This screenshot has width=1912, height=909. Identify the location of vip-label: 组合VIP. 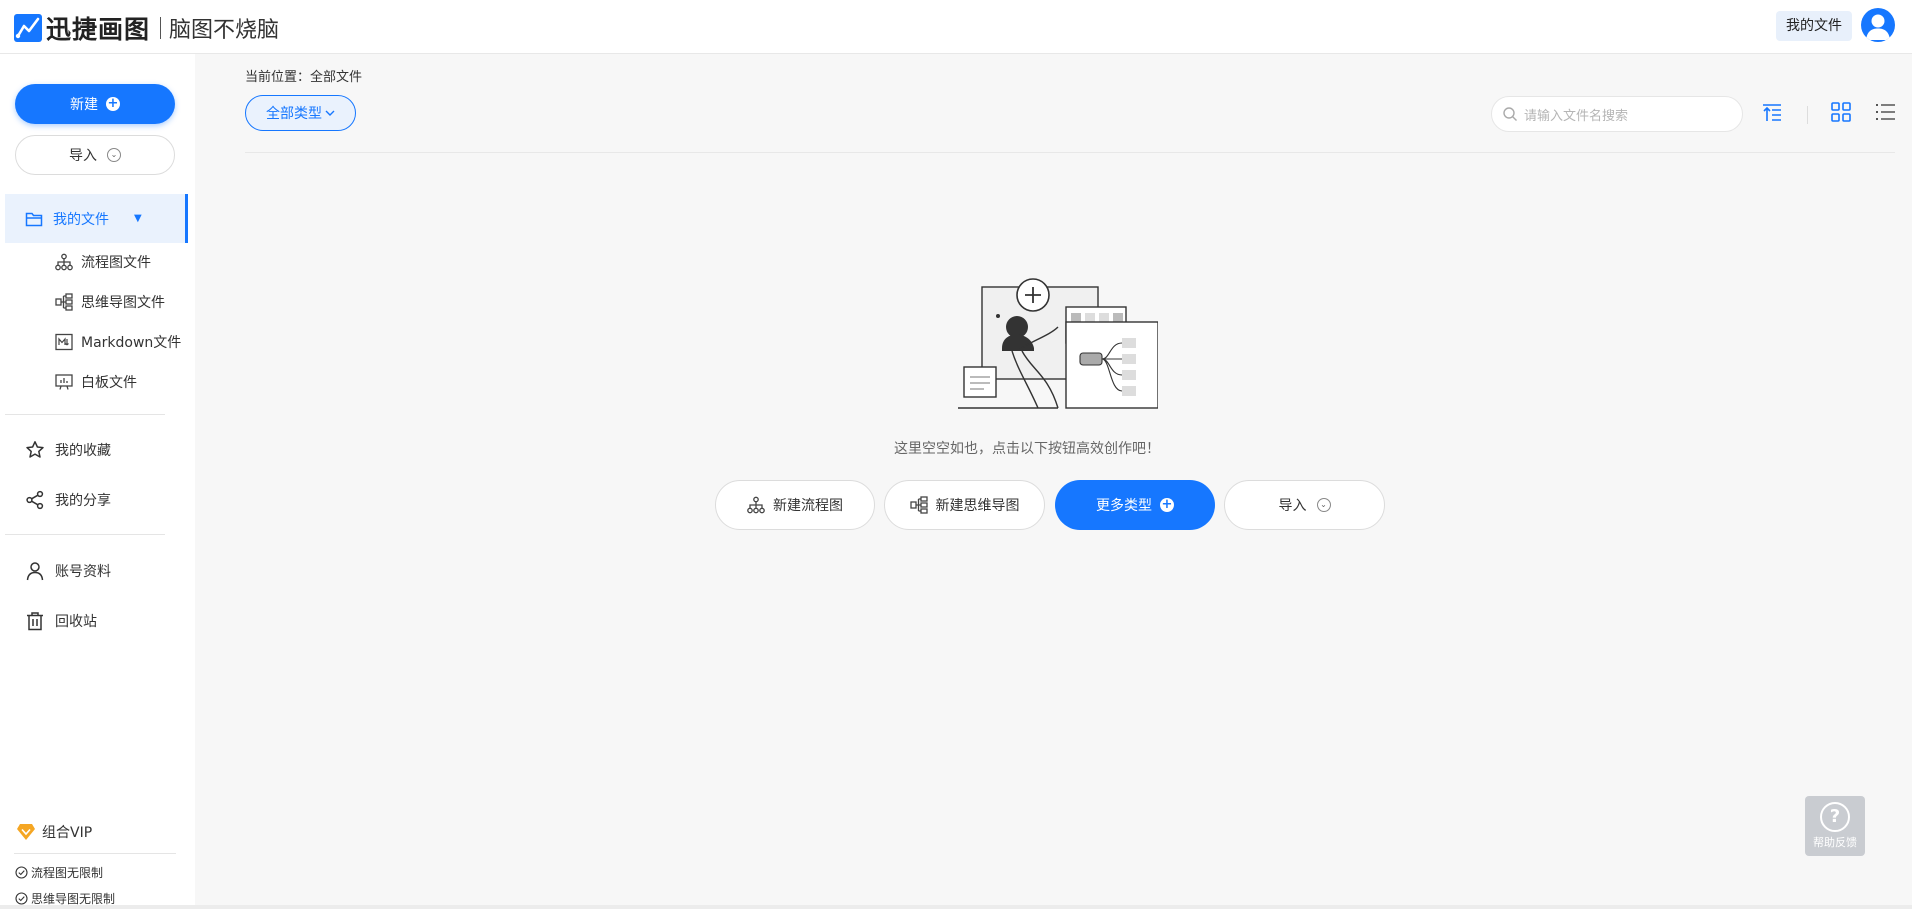
(67, 833).